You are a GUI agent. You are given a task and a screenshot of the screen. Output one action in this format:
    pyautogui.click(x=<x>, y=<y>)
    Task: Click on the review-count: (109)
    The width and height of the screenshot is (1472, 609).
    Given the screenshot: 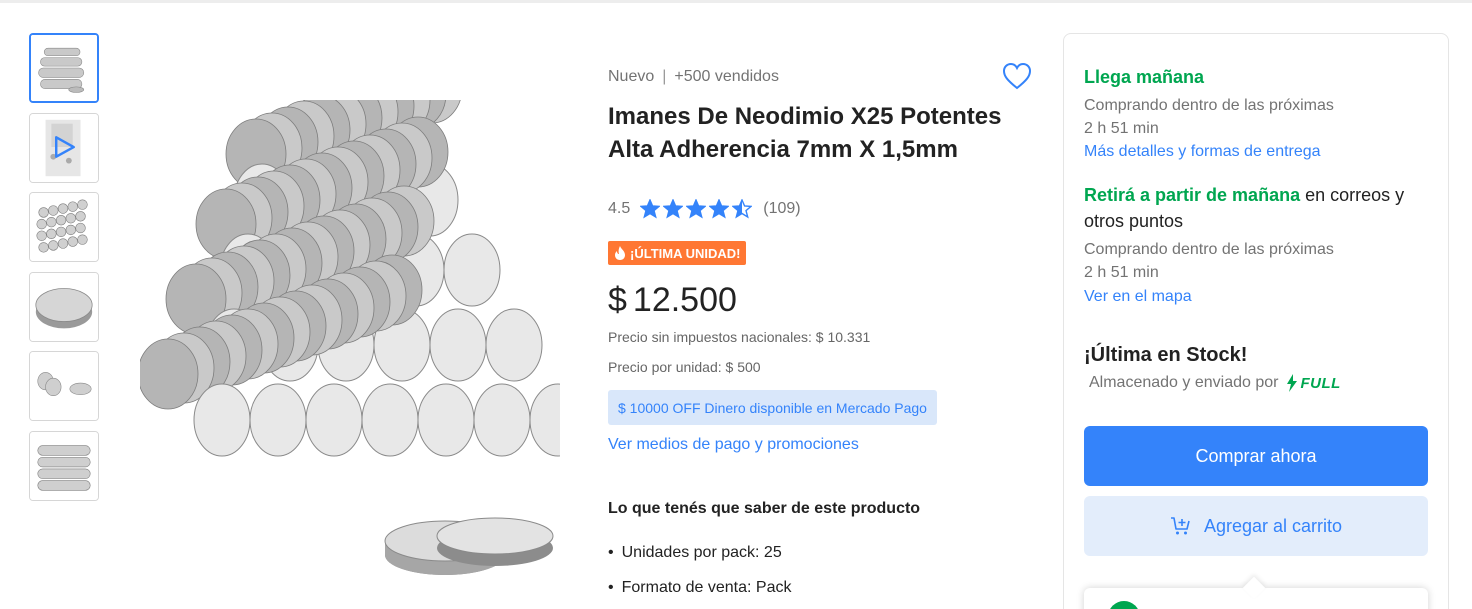 What is the action you would take?
    pyautogui.click(x=782, y=208)
    